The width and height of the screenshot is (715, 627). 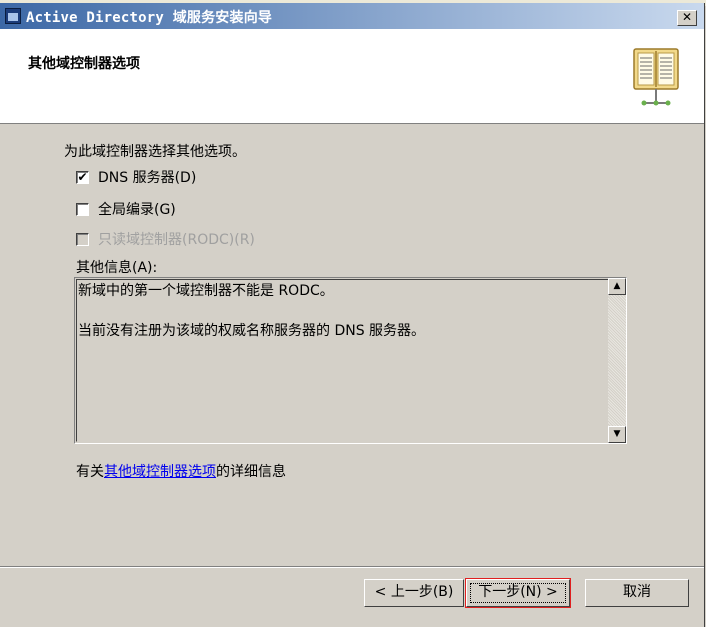 What do you see at coordinates (617, 360) in the screenshot?
I see `vertical-scrollbar: ▲ ▼` at bounding box center [617, 360].